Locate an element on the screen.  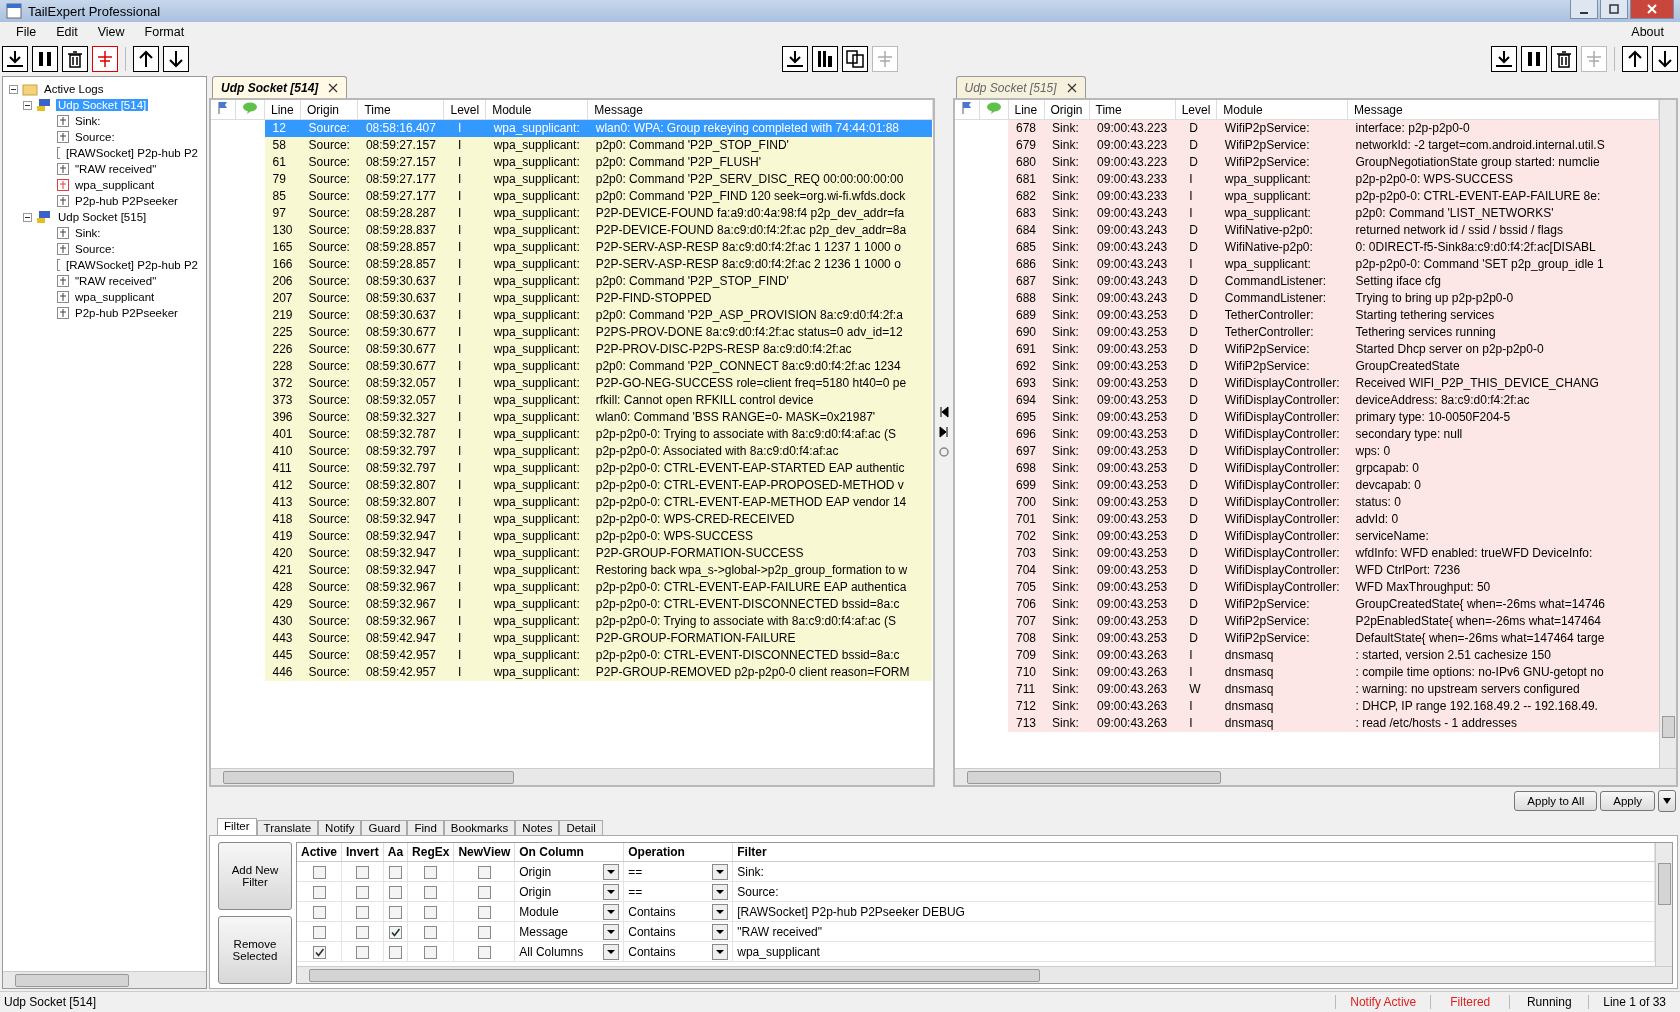
column-header: Level is located at coordinates (1196, 110).